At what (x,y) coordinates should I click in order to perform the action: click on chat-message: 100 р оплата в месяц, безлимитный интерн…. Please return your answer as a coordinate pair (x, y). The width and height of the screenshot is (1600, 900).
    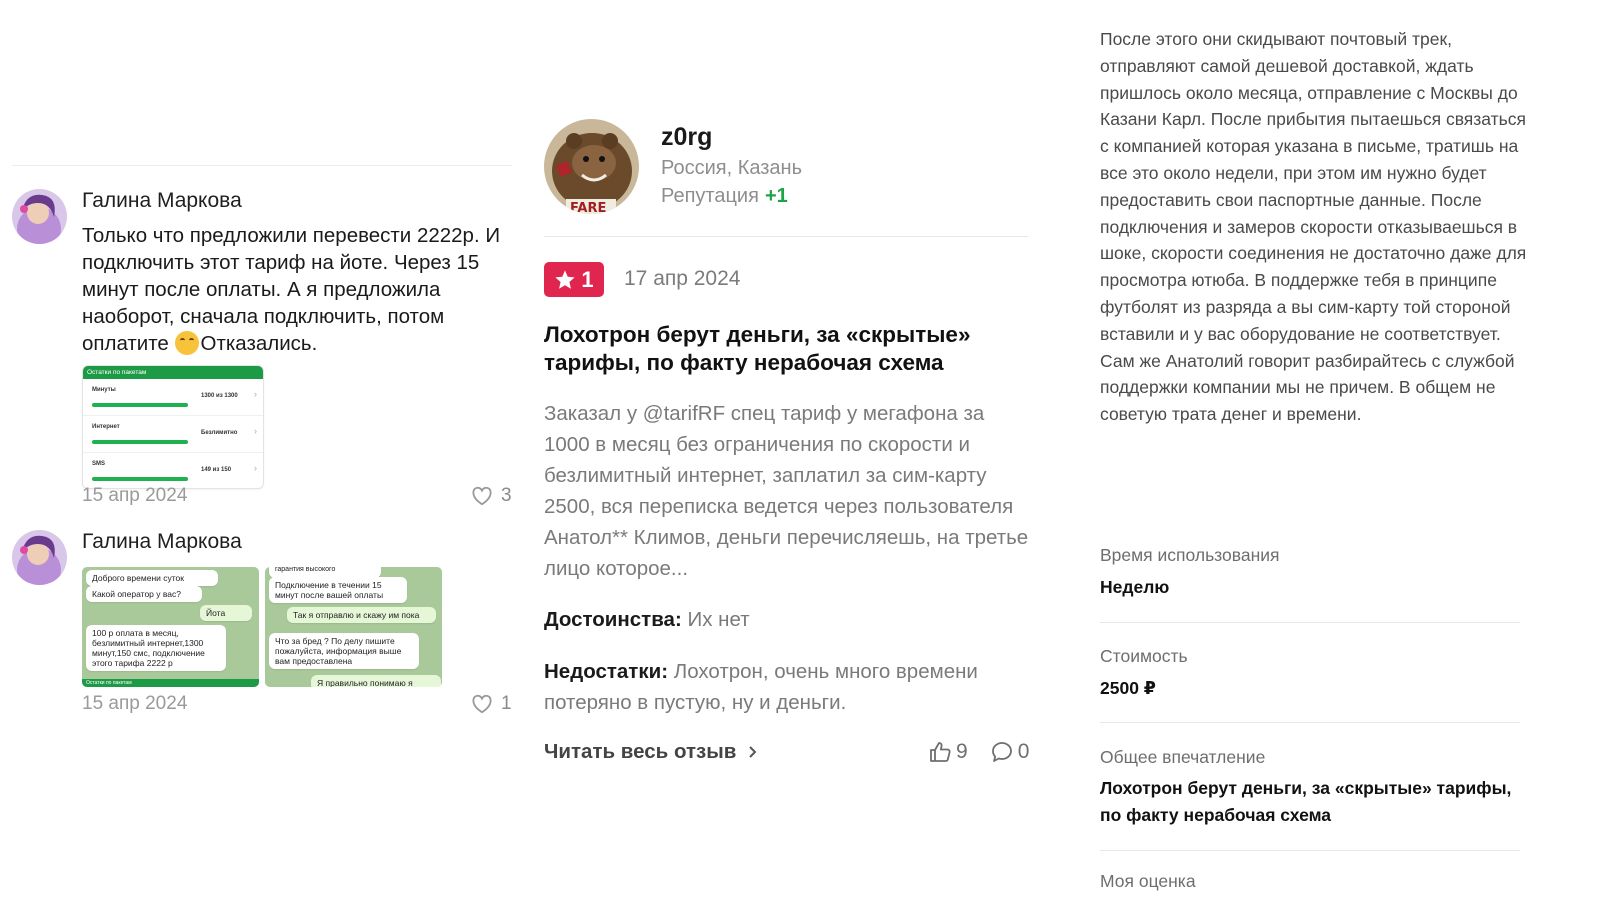
    Looking at the image, I should click on (156, 648).